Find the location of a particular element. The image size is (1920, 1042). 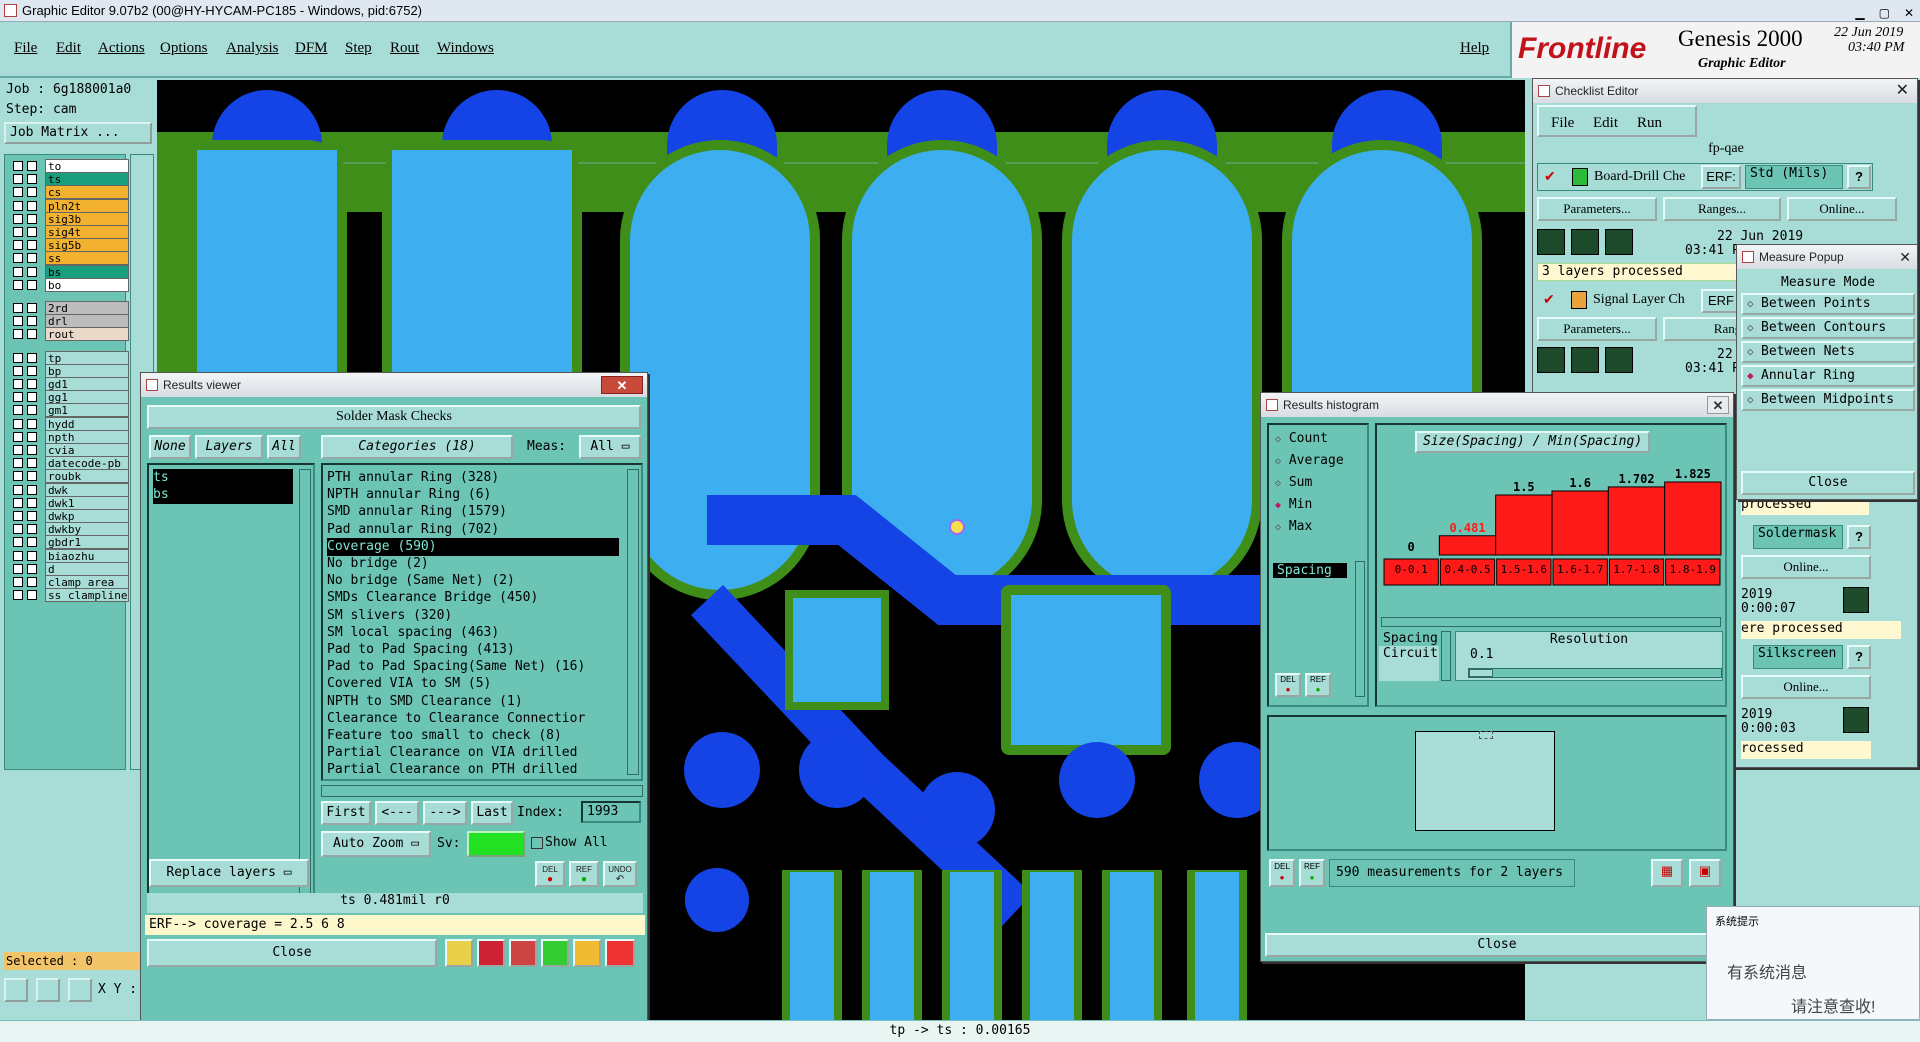

histogram-close-button: Close is located at coordinates (1497, 945).